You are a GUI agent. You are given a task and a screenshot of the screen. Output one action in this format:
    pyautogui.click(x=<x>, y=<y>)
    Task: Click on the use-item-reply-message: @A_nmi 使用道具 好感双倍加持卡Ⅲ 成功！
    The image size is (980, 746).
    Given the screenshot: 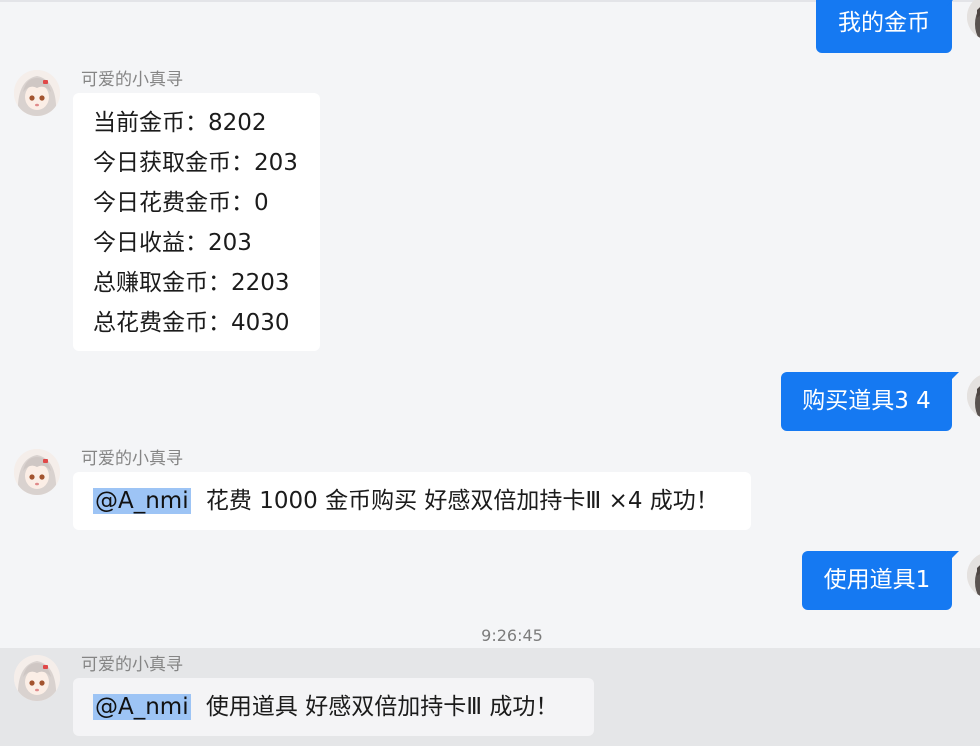 What is the action you would take?
    pyautogui.click(x=333, y=707)
    